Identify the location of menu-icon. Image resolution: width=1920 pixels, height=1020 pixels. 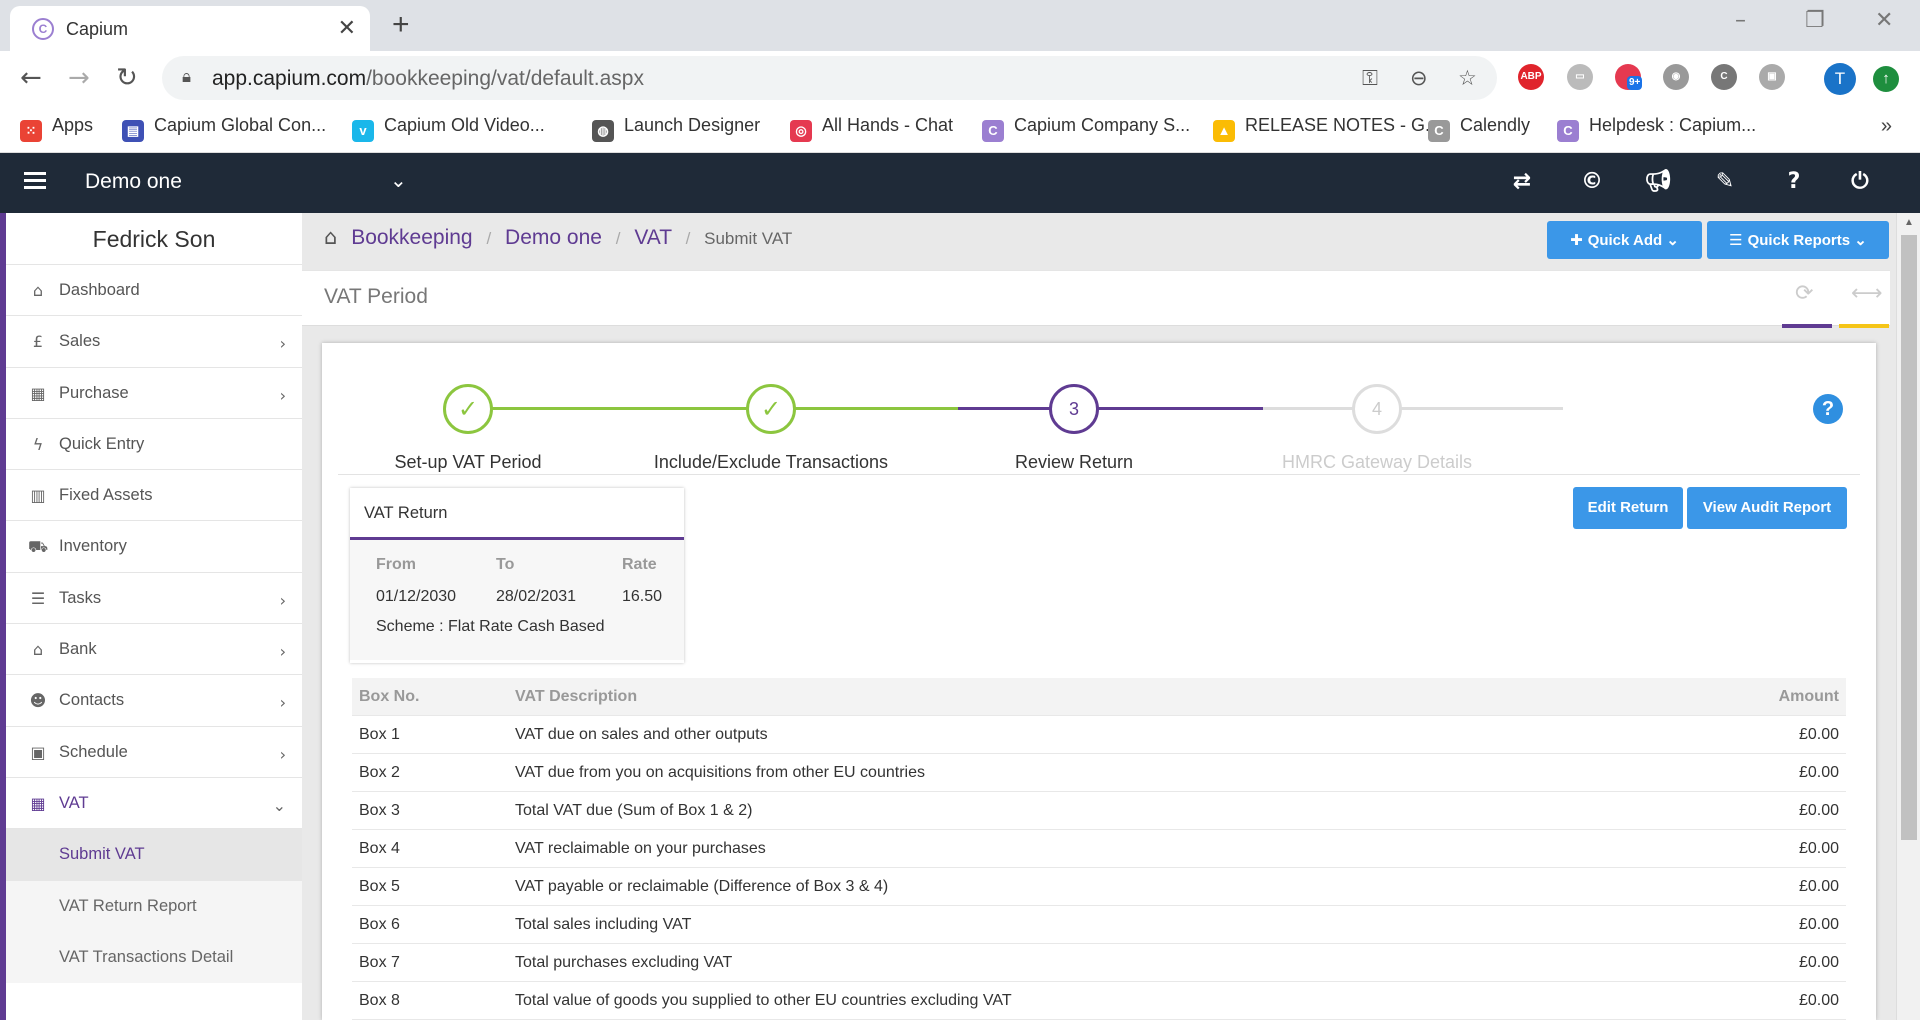
(35, 181).